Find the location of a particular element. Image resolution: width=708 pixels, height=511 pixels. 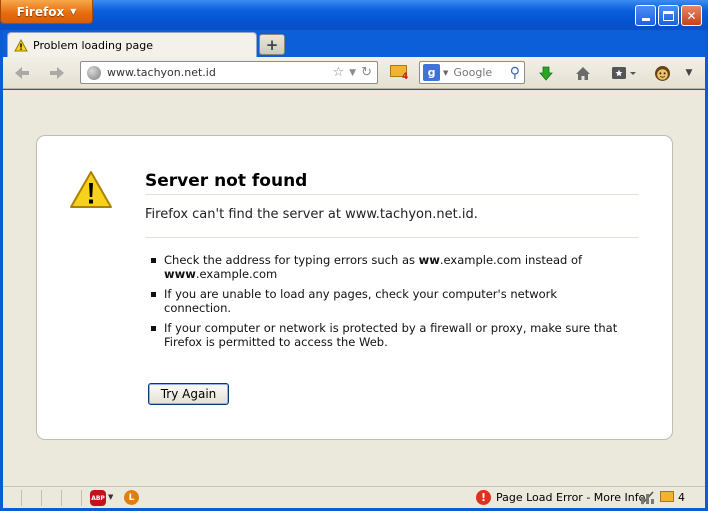

home-icon is located at coordinates (583, 73).